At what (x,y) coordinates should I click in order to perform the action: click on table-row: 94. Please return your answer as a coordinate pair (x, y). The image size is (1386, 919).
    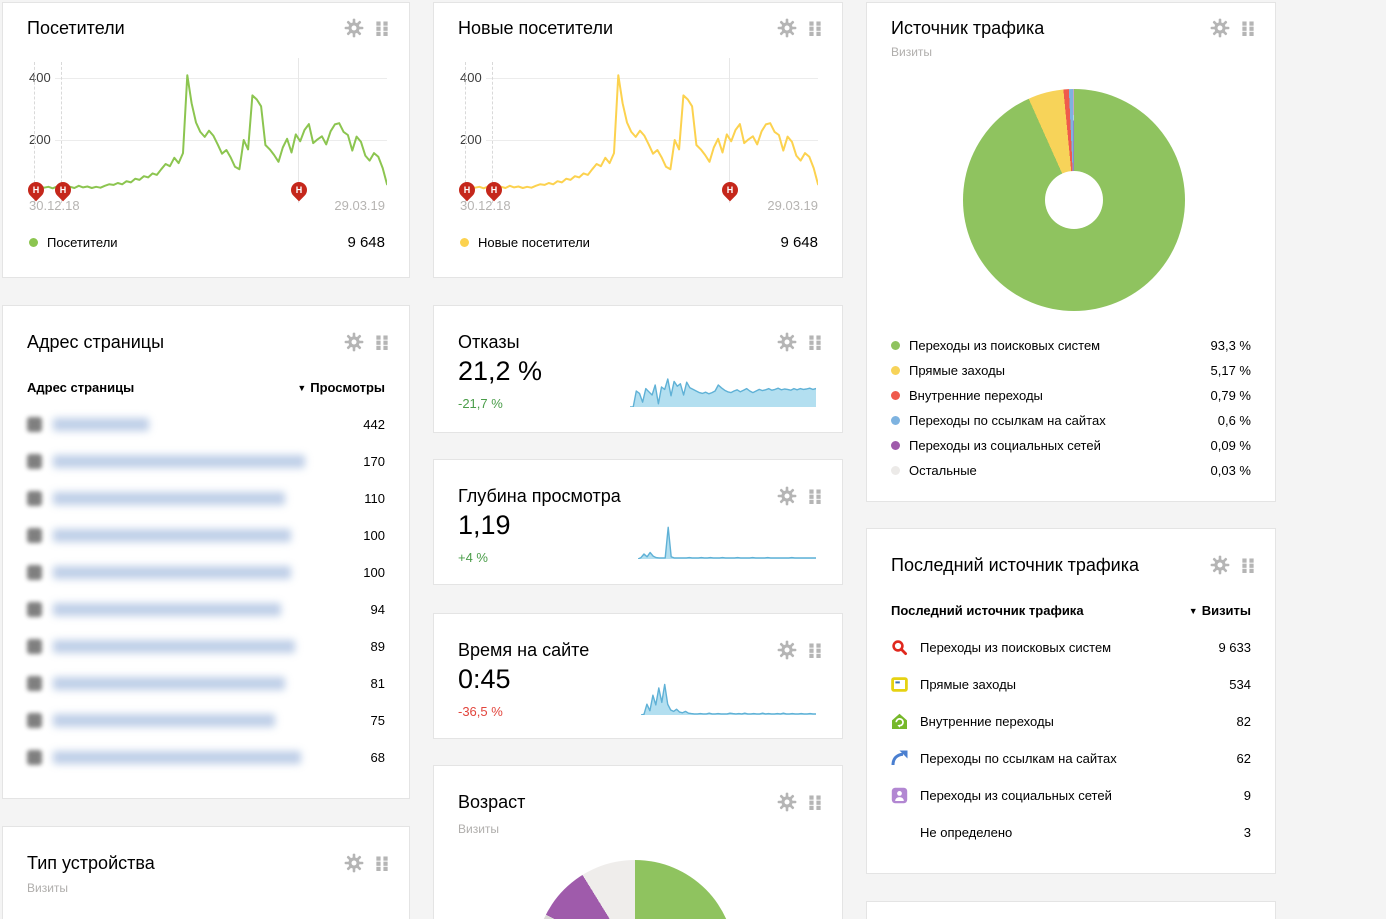
    Looking at the image, I should click on (206, 609).